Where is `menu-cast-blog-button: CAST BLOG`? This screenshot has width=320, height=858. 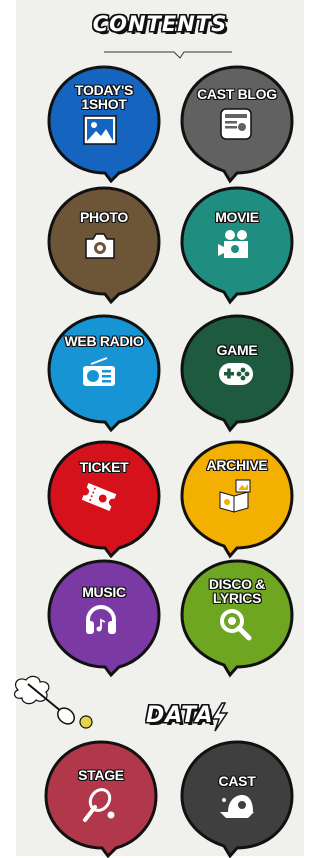 menu-cast-blog-button: CAST BLOG is located at coordinates (237, 123).